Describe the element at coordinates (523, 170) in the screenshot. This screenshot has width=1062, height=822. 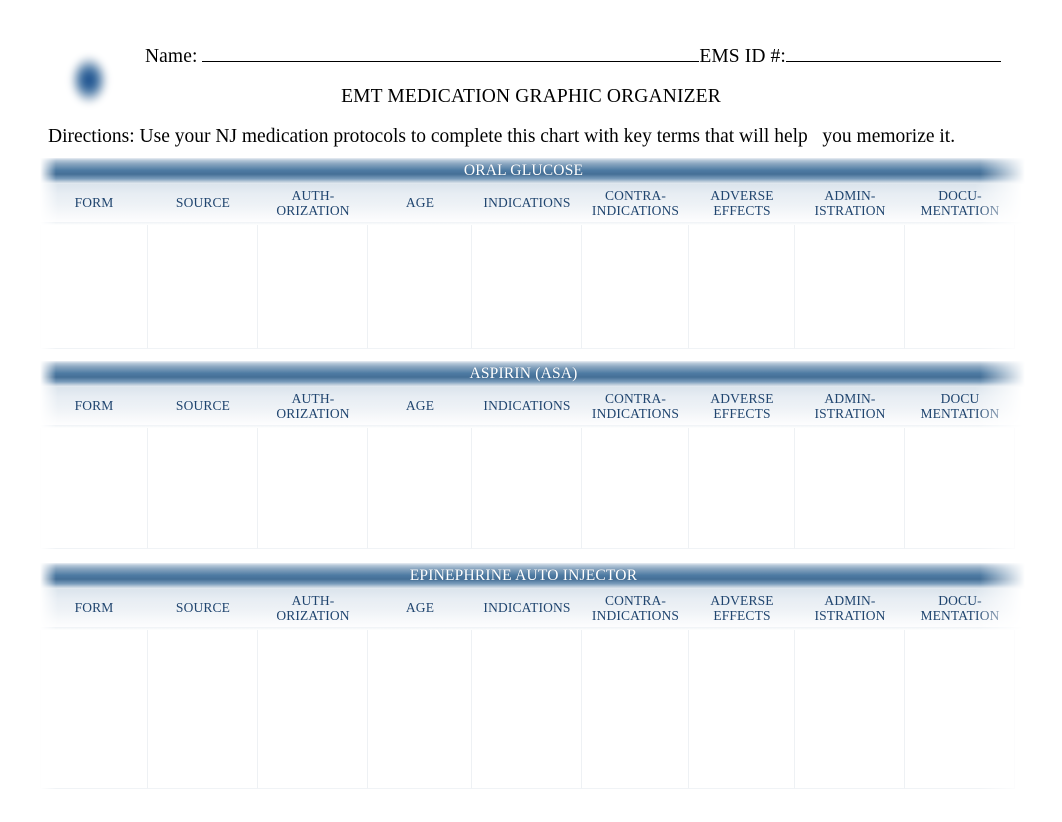
I see `table-title: ORAL GLUCOSE` at that location.